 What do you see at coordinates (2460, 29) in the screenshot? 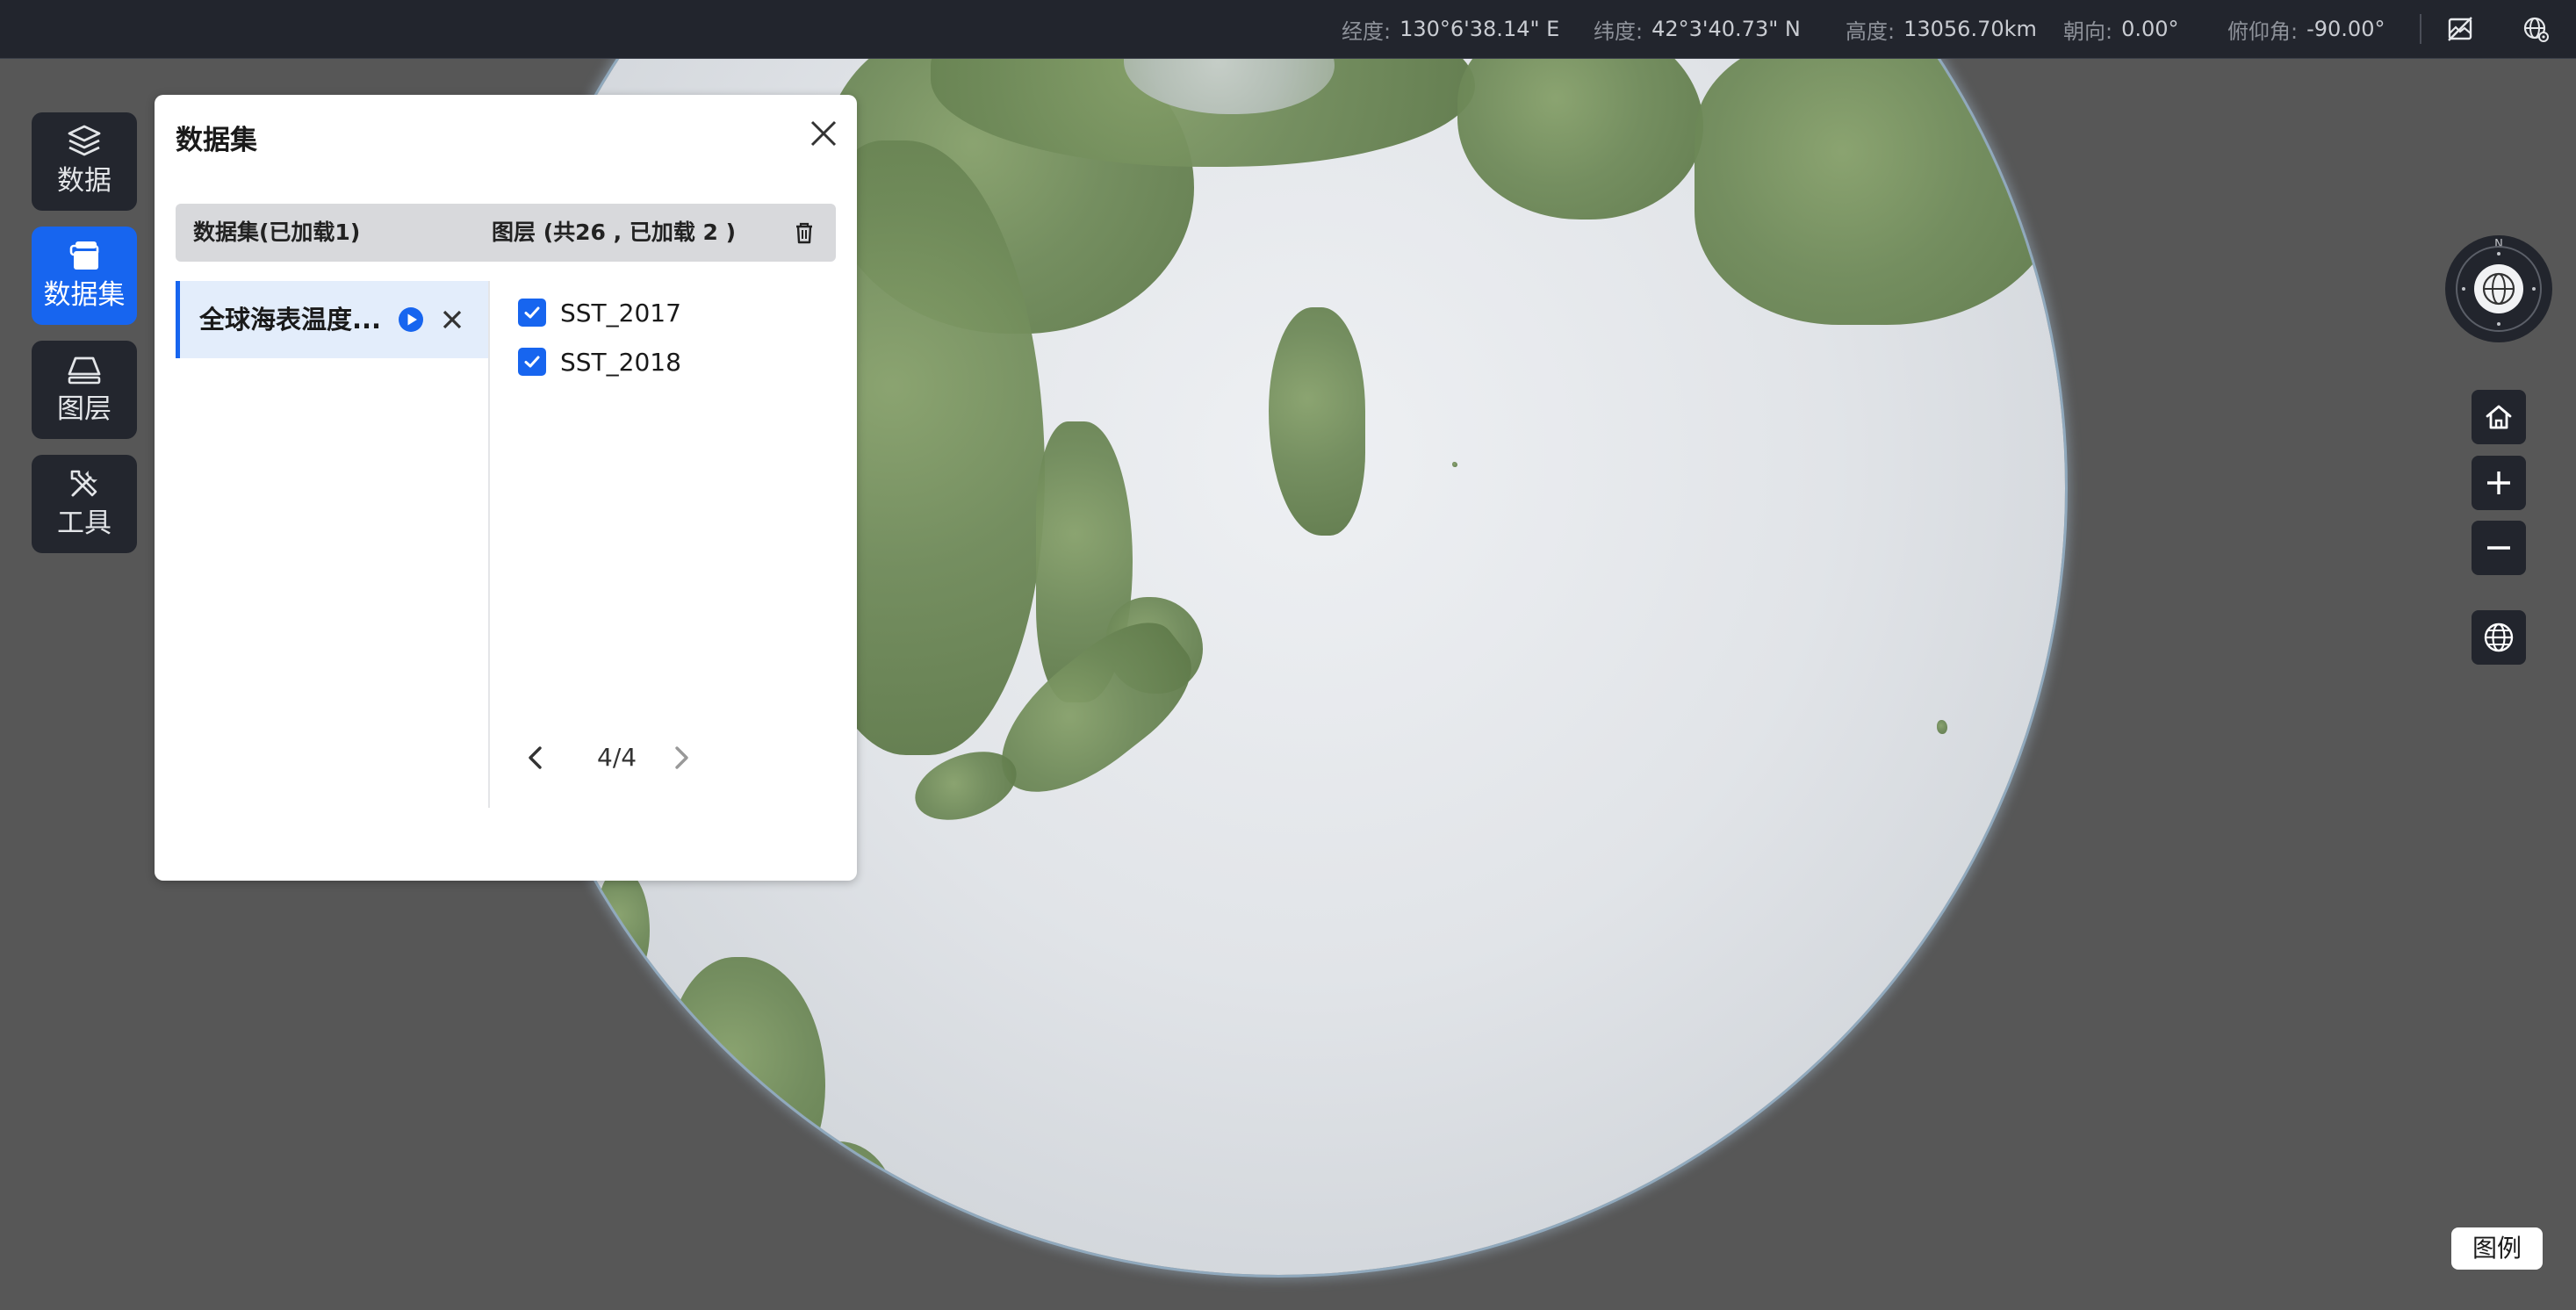
I see `map-off-icon` at bounding box center [2460, 29].